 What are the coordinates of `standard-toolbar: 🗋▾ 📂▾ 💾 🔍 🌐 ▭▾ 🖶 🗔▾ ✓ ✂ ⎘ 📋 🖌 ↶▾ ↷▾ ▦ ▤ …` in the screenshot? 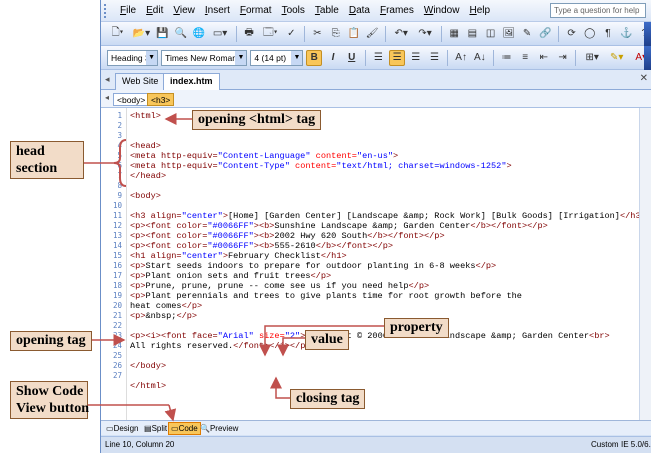 It's located at (376, 34).